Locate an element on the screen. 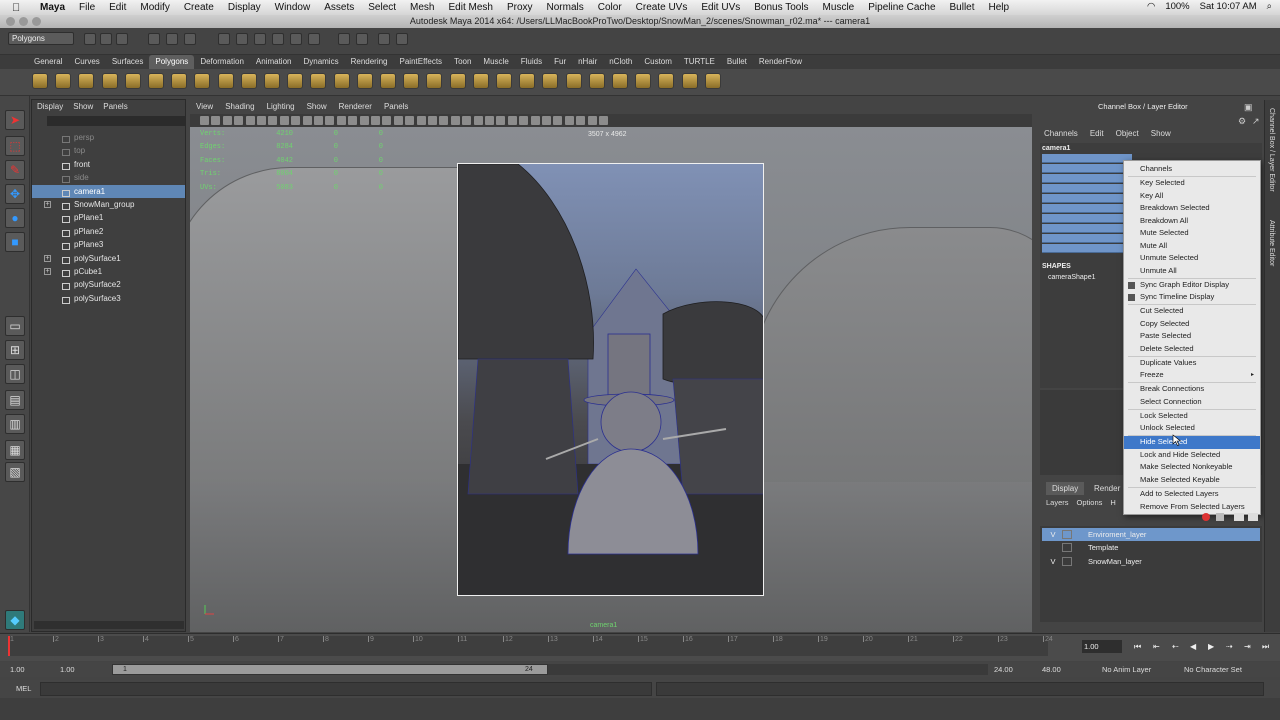  wifi-icon: ◠ is located at coordinates (1151, 6).